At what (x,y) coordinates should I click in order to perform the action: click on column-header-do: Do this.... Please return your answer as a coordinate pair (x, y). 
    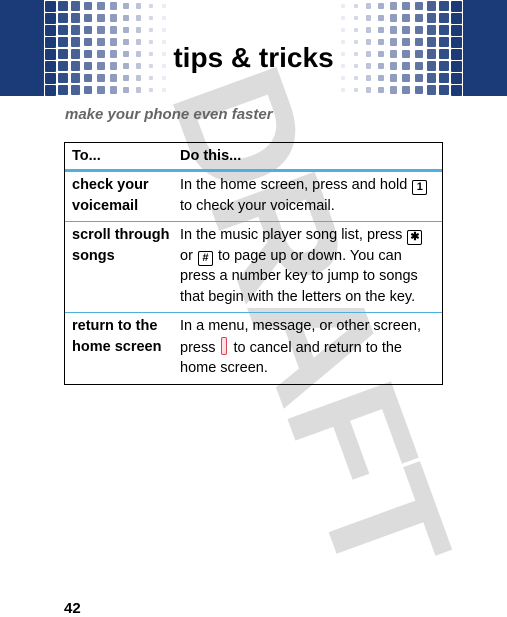
    Looking at the image, I should click on (211, 156).